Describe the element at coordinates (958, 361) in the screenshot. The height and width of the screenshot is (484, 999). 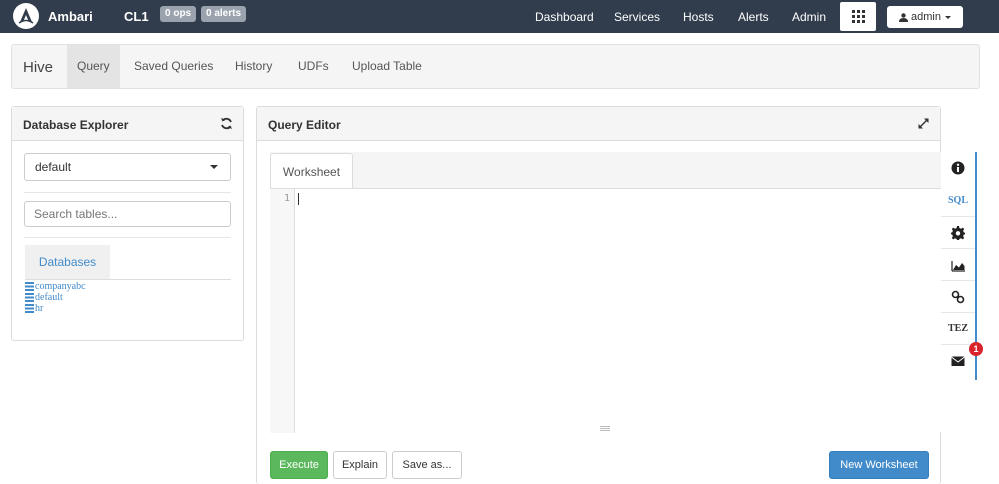
I see `envelope-icon` at that location.